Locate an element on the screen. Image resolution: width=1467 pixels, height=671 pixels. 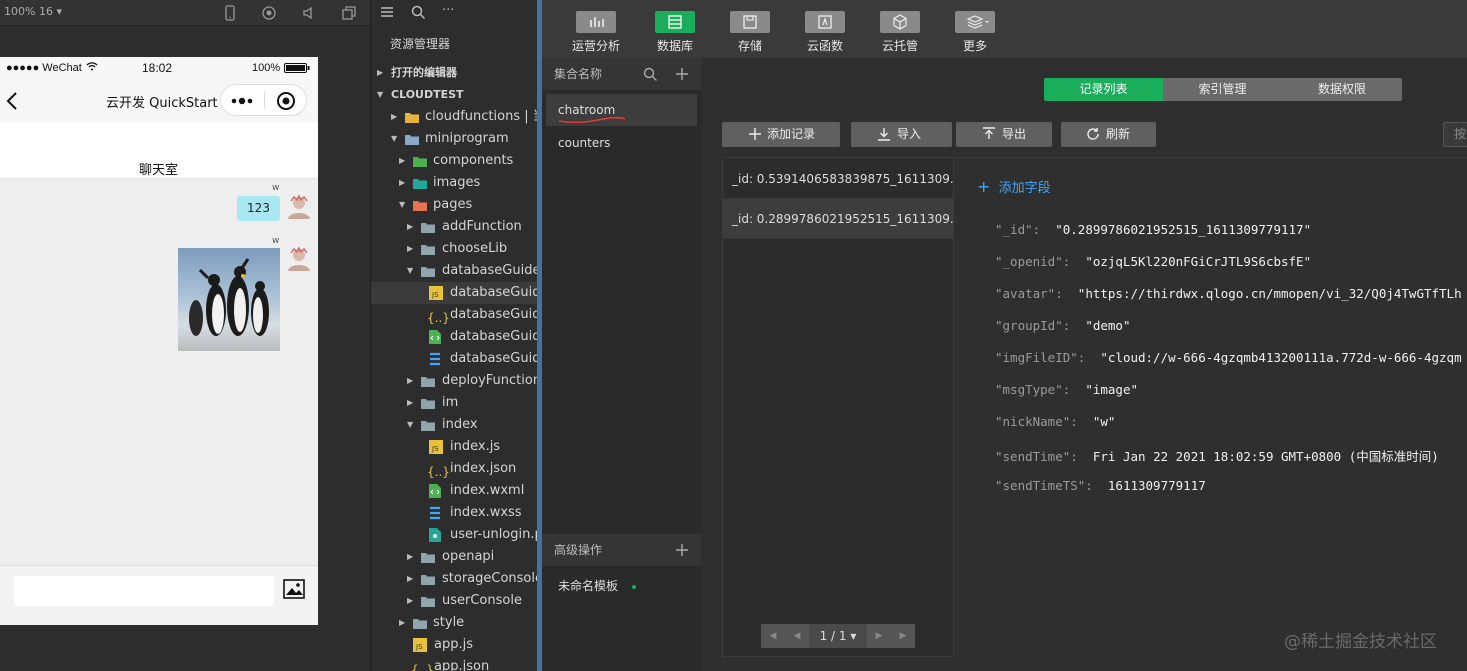
back-icon is located at coordinates (12, 101).